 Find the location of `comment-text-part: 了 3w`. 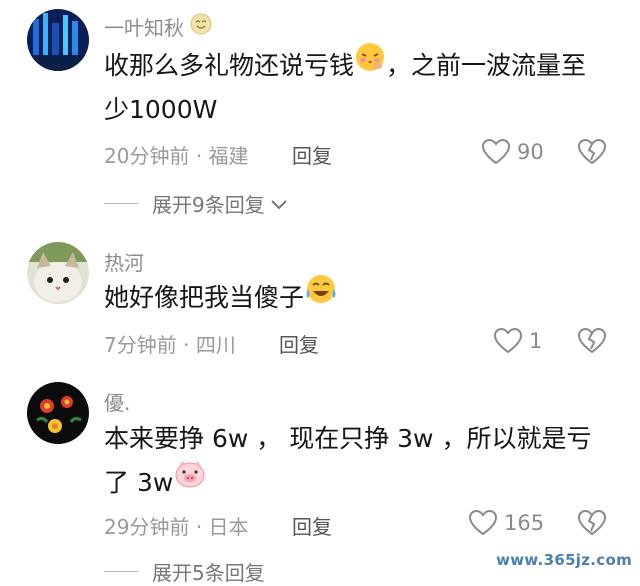

comment-text-part: 了 3w is located at coordinates (139, 482).